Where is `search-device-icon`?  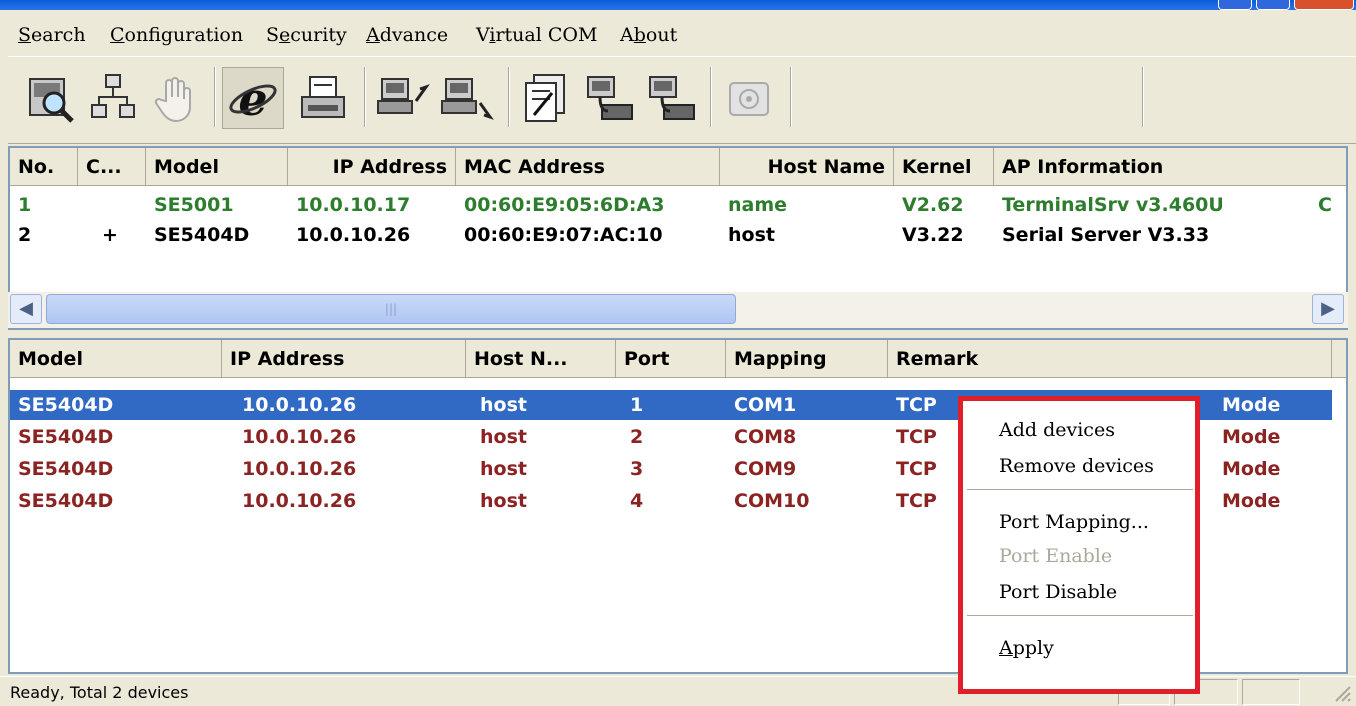
search-device-icon is located at coordinates (51, 98).